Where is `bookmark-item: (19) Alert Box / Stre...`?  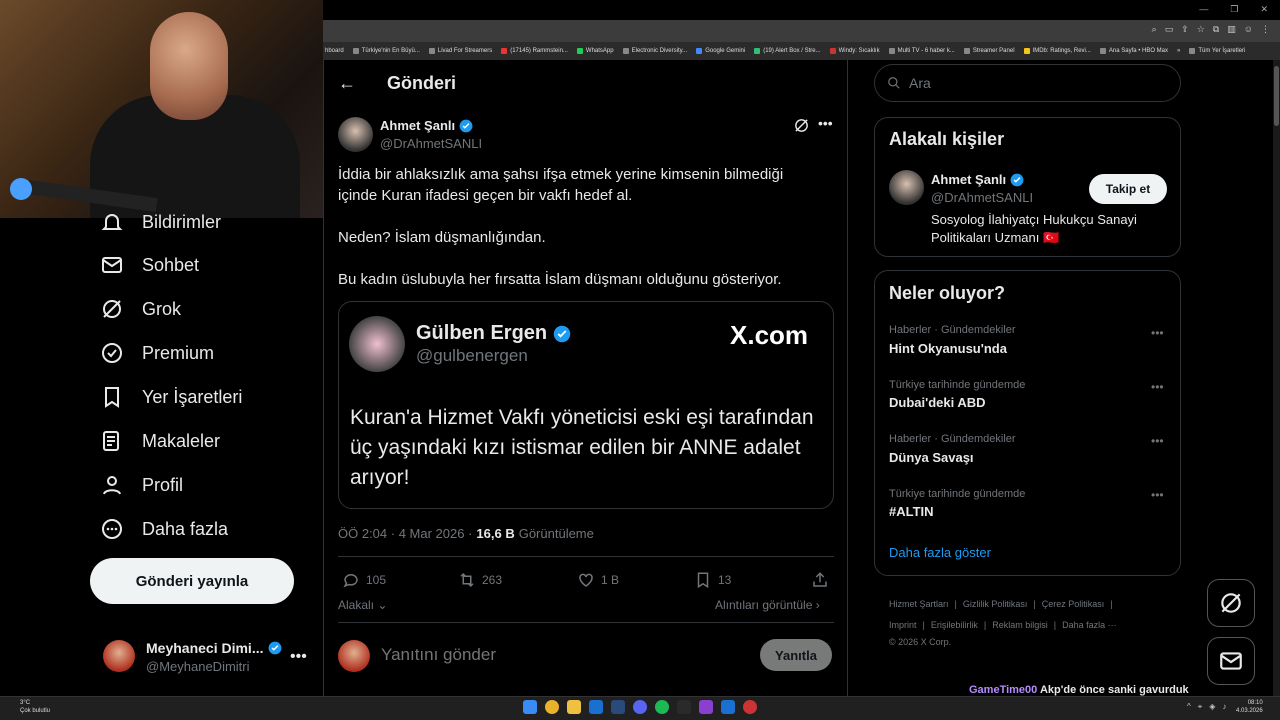
bookmark-item: (19) Alert Box / Stre... is located at coordinates (787, 51).